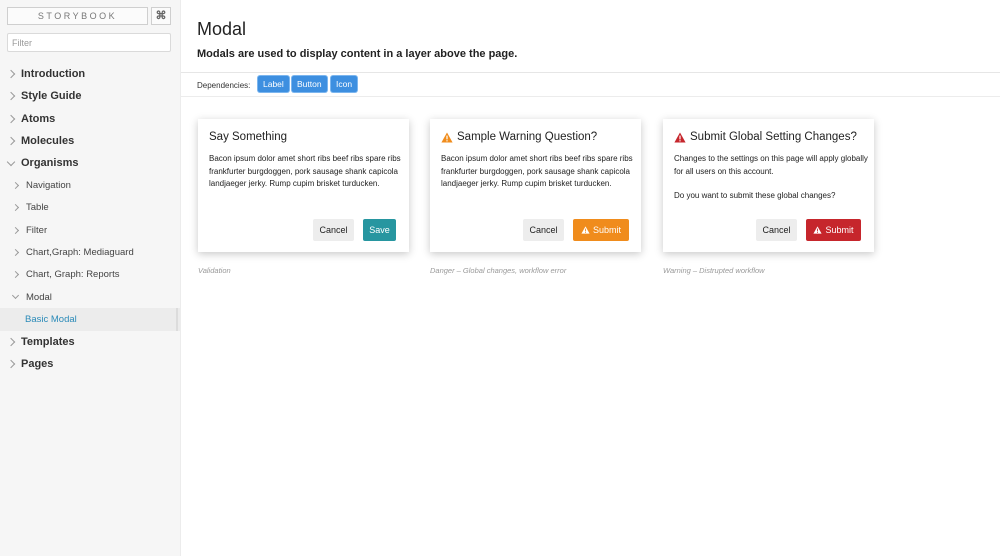  What do you see at coordinates (51, 319) in the screenshot?
I see `sidebar-item-label: Basic Modal` at bounding box center [51, 319].